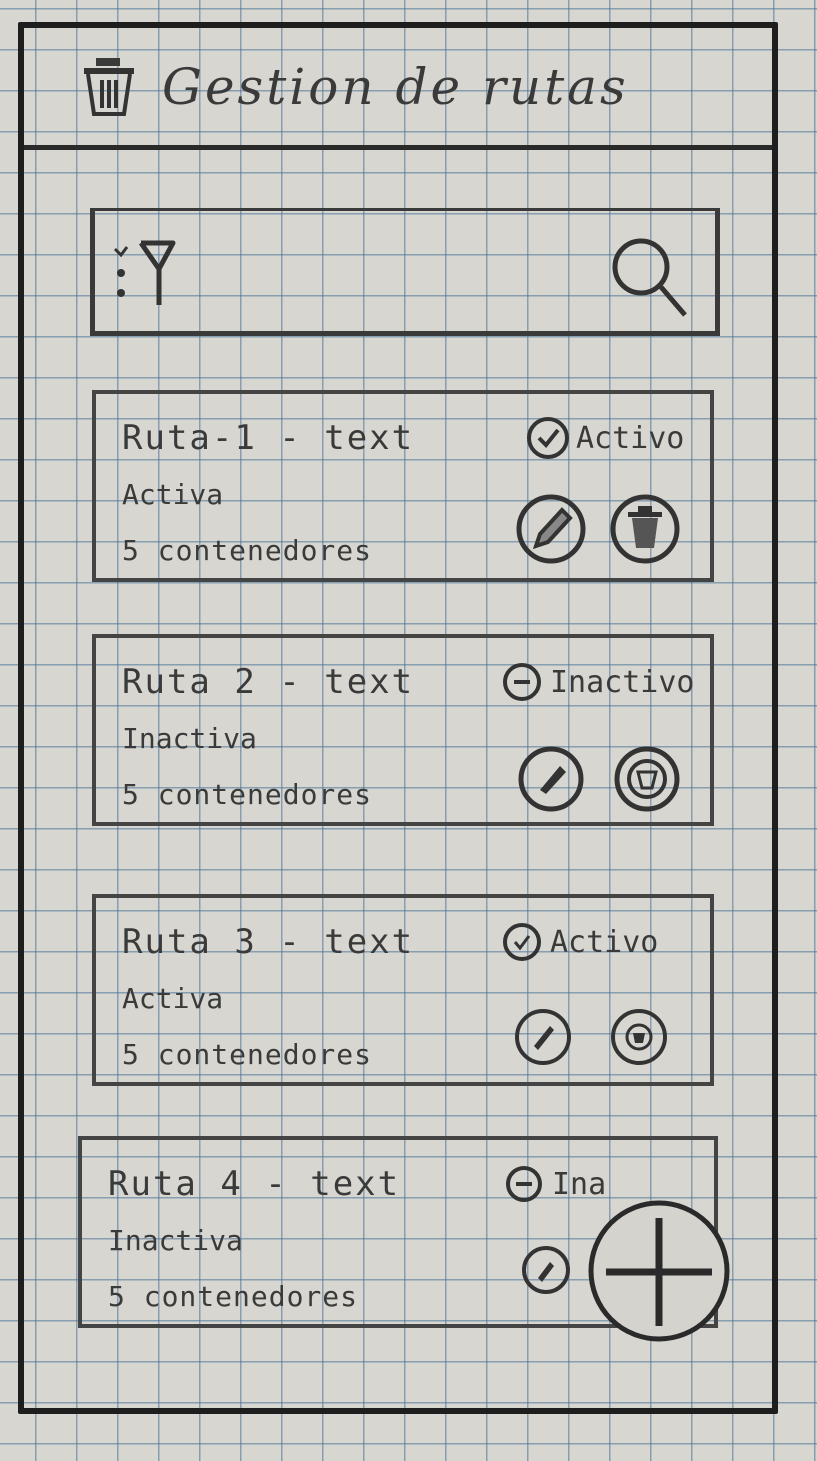  Describe the element at coordinates (268, 438) in the screenshot. I see `route-name: Ruta-1 - text` at that location.